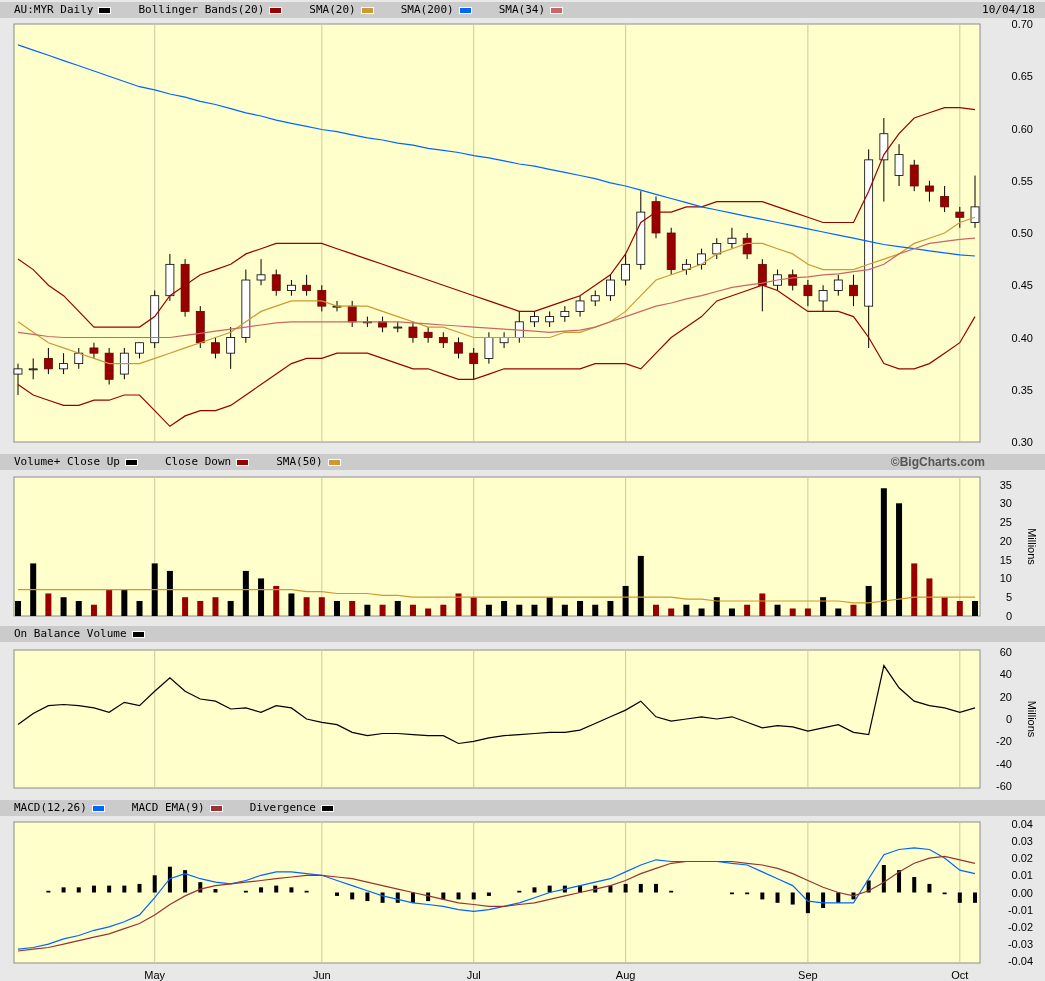 The height and width of the screenshot is (981, 1045). What do you see at coordinates (1020, 944) in the screenshot?
I see `axis-label: -0.03` at bounding box center [1020, 944].